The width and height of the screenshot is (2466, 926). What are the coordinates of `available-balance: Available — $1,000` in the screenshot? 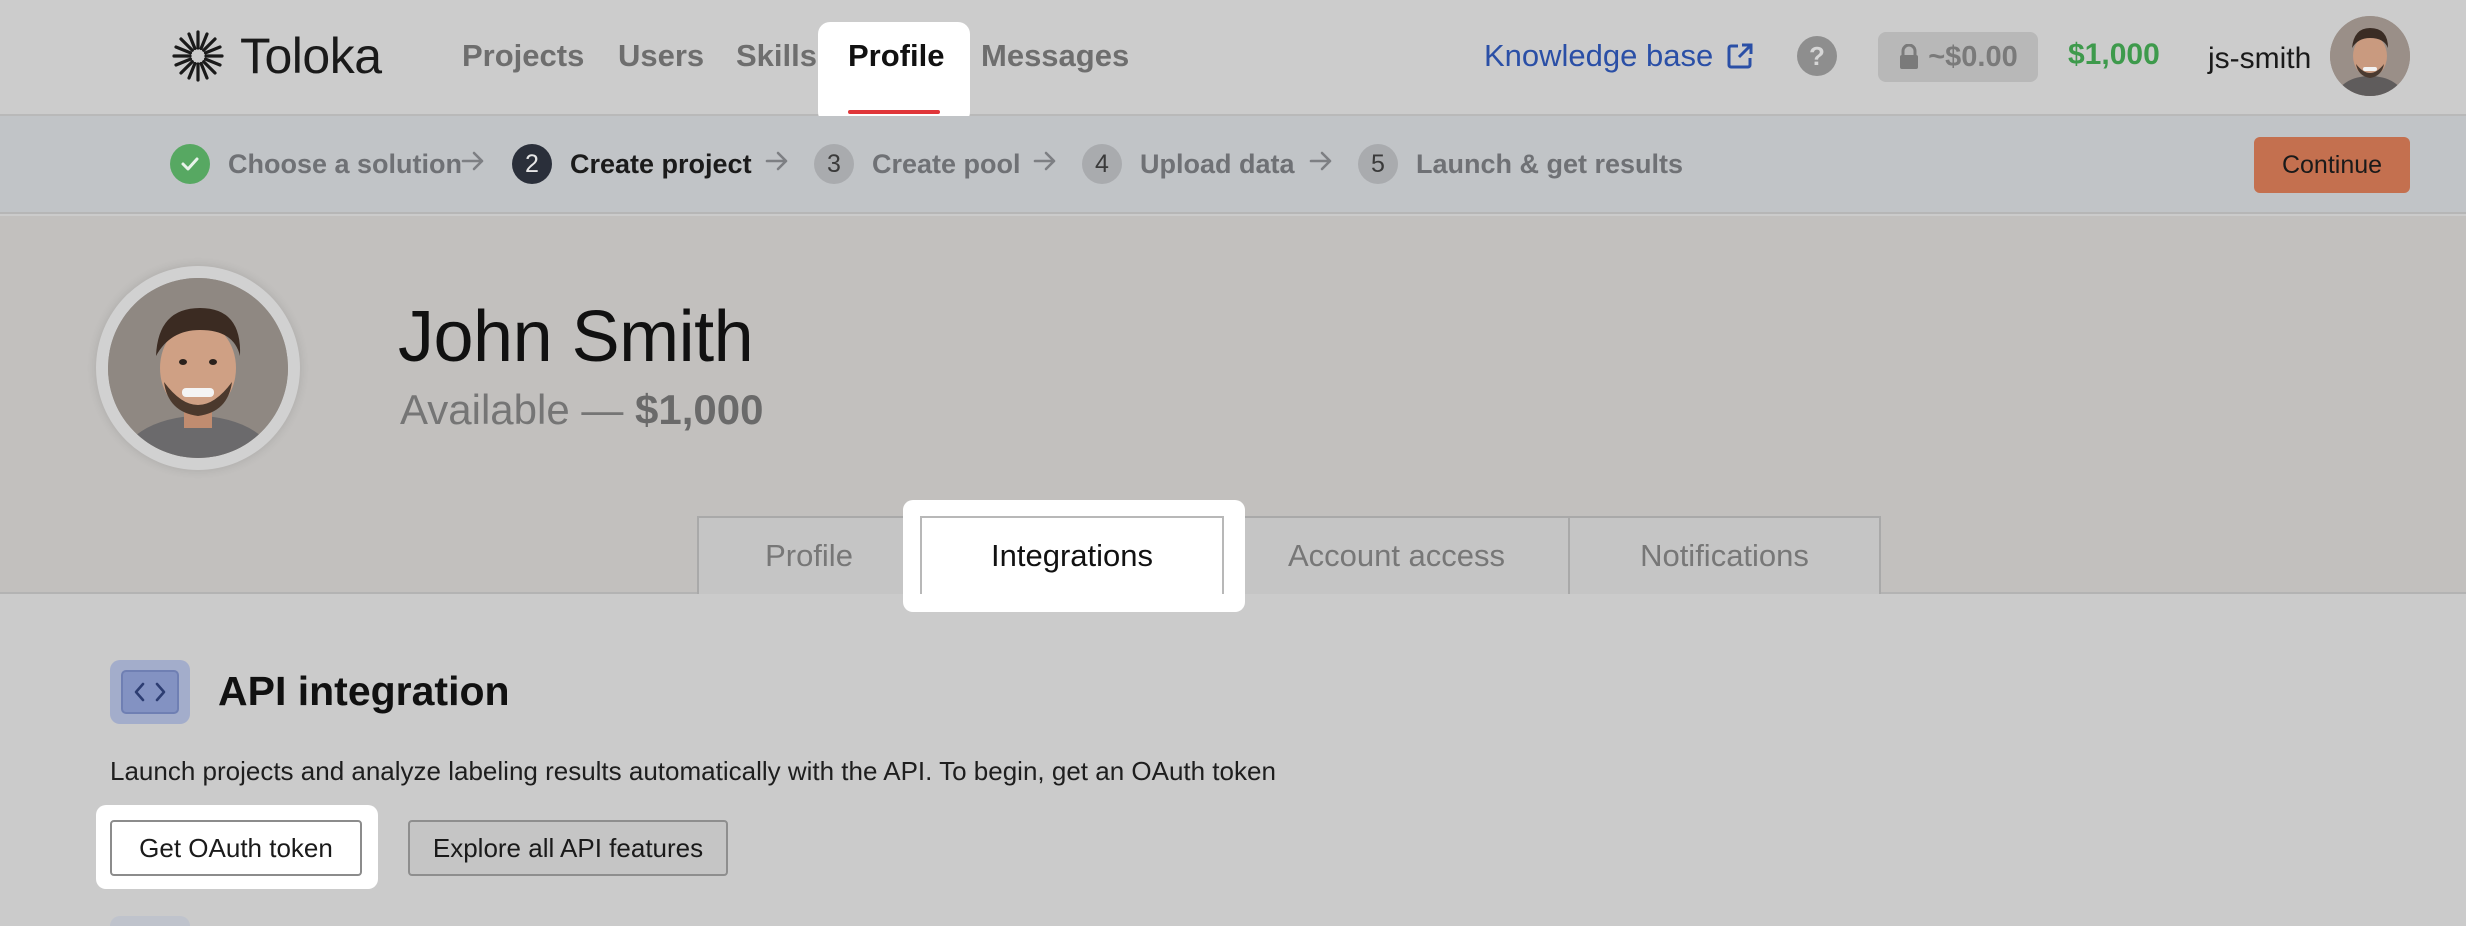 It's located at (582, 410).